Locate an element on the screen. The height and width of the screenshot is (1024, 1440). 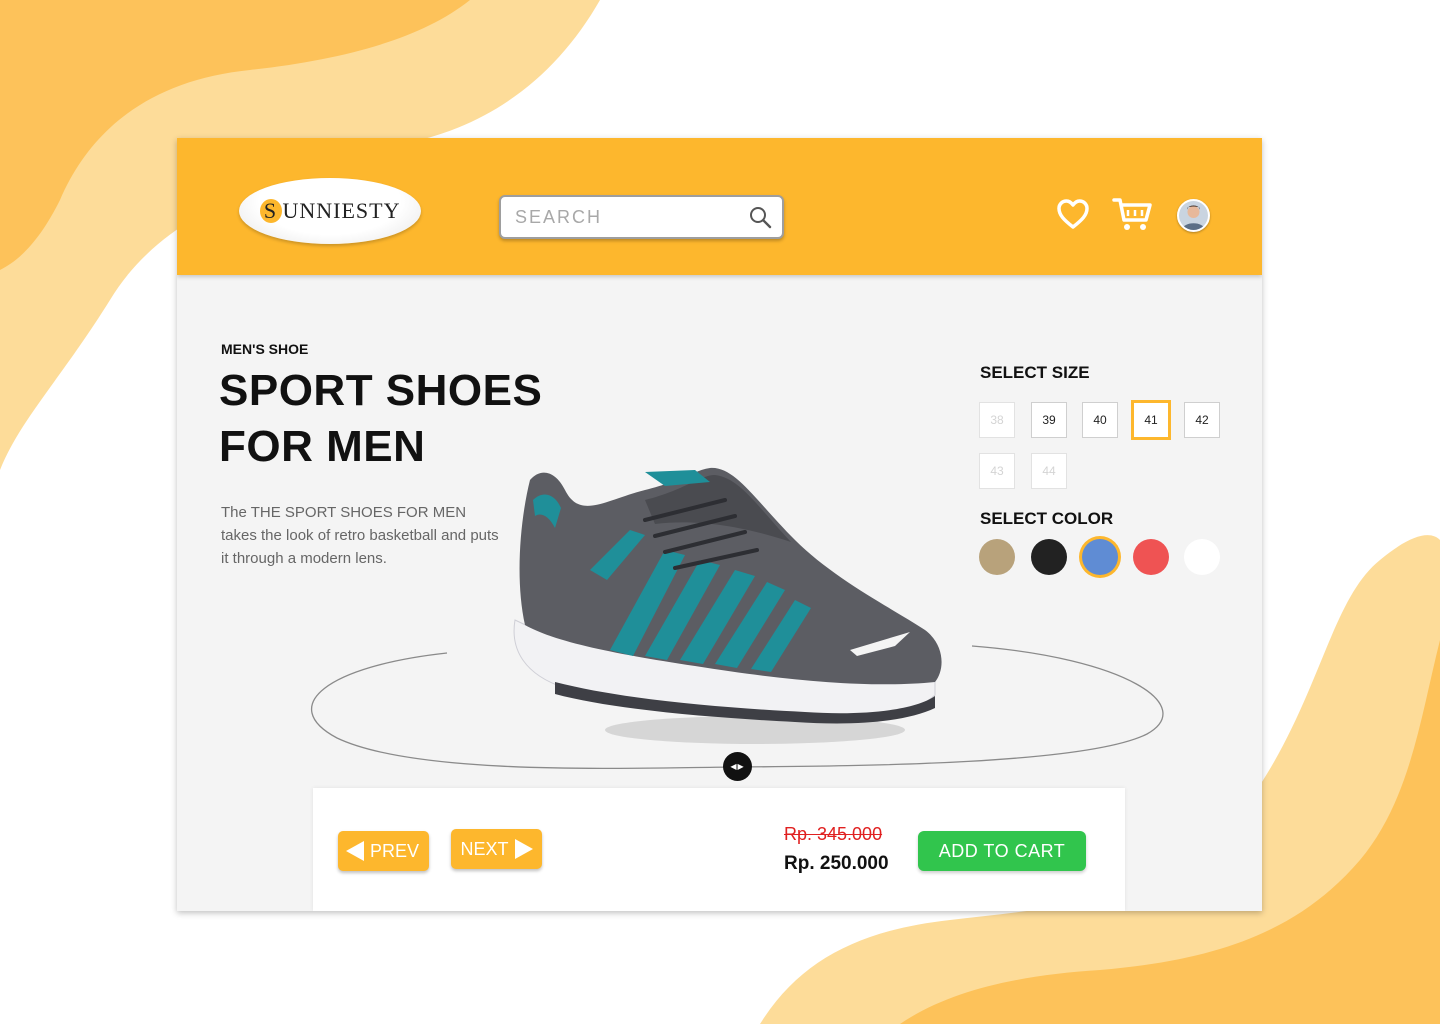
add-to-cart-button: ADD TO CART is located at coordinates (1002, 851).